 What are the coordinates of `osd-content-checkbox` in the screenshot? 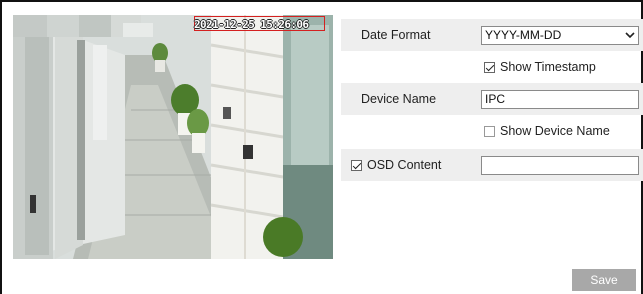 It's located at (356, 165).